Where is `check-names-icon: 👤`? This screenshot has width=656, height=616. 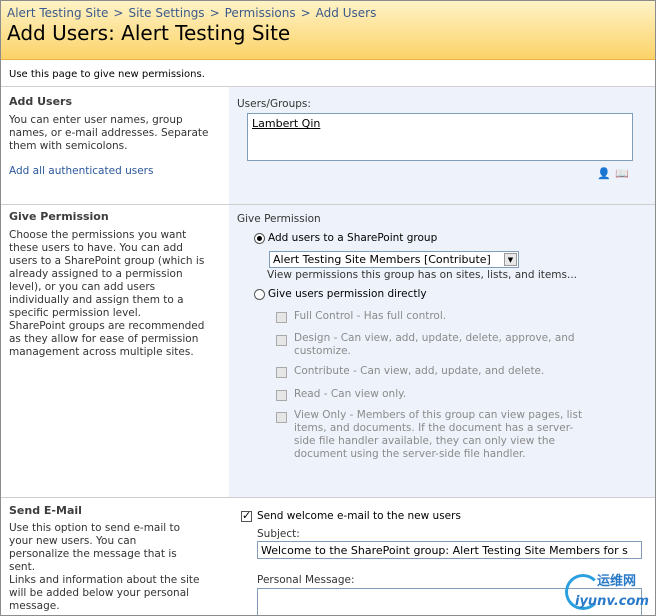
check-names-icon: 👤 is located at coordinates (604, 174).